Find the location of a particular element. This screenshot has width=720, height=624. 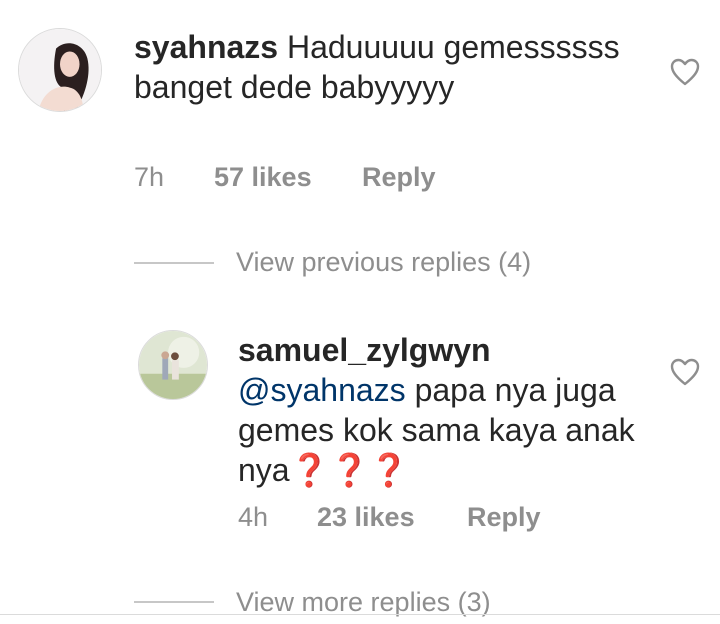

comment-time: 7h is located at coordinates (149, 177).